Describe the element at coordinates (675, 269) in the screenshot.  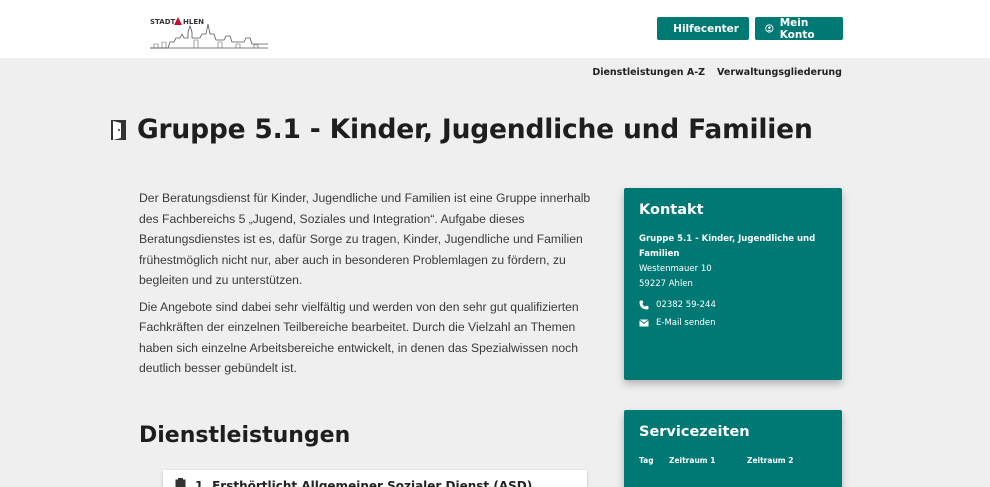
I see `contact-street: Westenmauer 10` at that location.